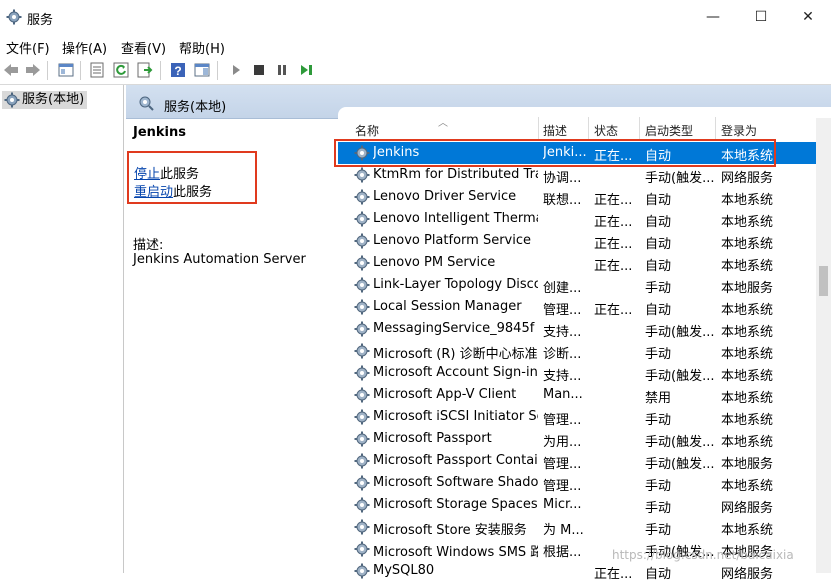 The image size is (831, 583). I want to click on service-startup-cell: 禁用, so click(658, 398).